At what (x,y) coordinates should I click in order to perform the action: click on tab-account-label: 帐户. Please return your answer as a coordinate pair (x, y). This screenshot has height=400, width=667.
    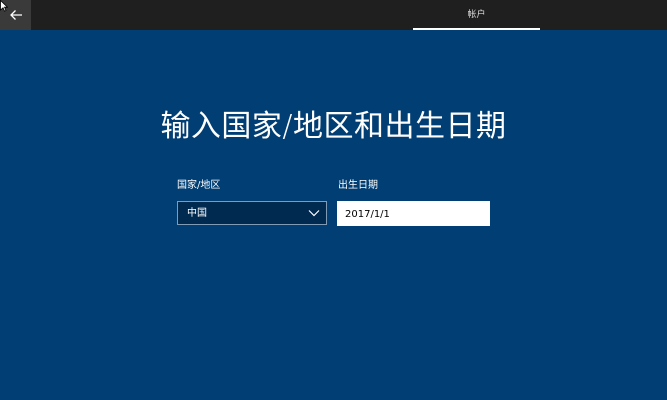
    Looking at the image, I should click on (476, 15).